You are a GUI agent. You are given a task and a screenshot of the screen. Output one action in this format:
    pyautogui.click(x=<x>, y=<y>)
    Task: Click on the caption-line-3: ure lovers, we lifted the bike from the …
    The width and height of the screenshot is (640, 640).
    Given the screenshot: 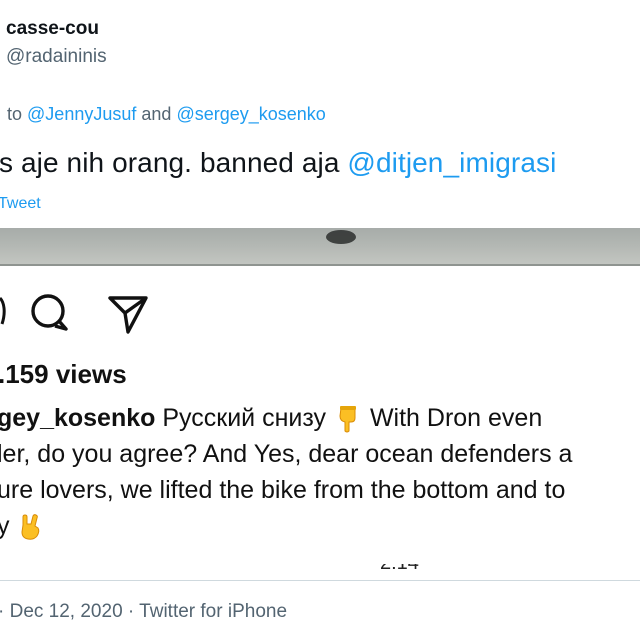 What is the action you would take?
    pyautogui.click(x=283, y=490)
    